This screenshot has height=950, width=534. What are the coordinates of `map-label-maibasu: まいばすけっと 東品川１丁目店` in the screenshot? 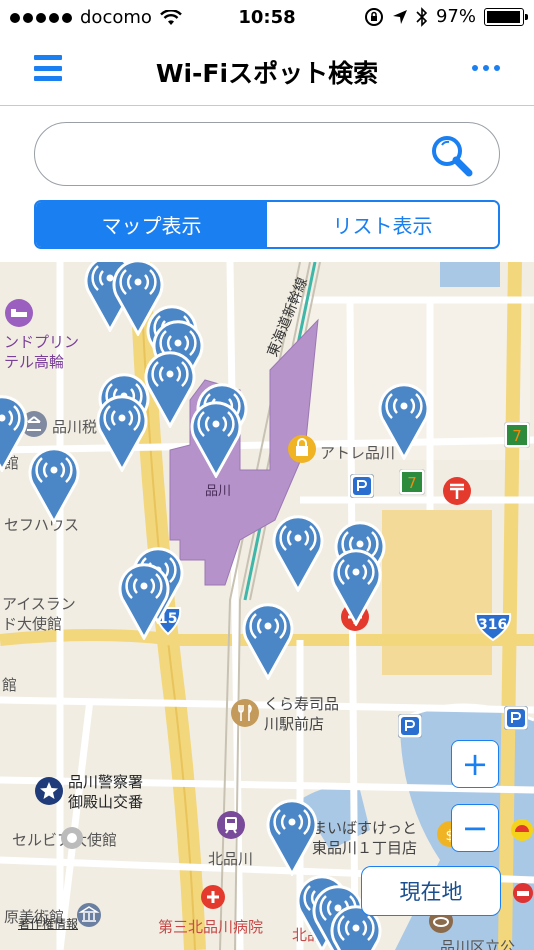 It's located at (365, 838).